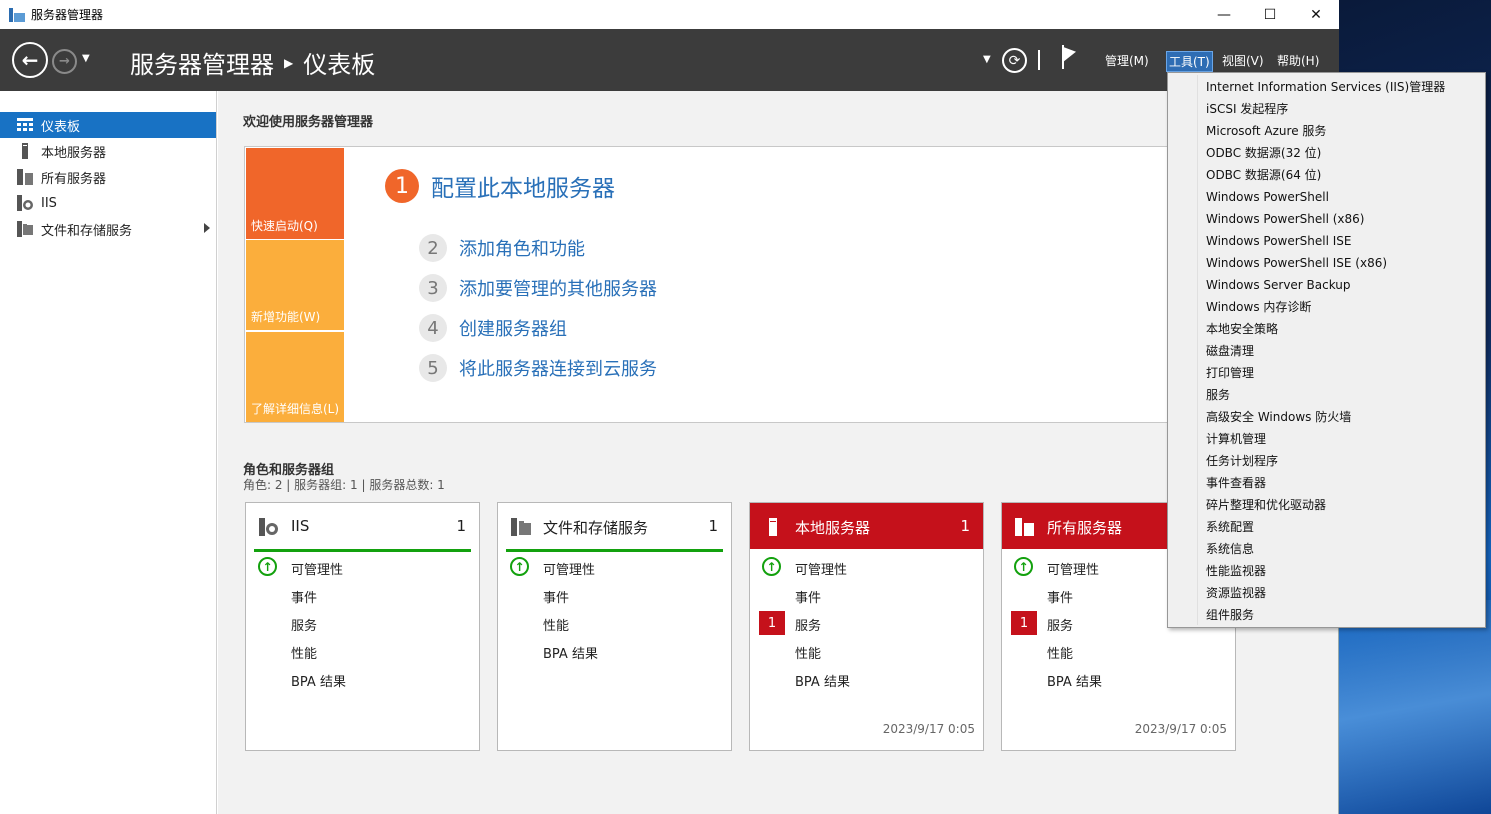 This screenshot has width=1491, height=814. I want to click on sidebar-item-label: 仪表板, so click(61, 127).